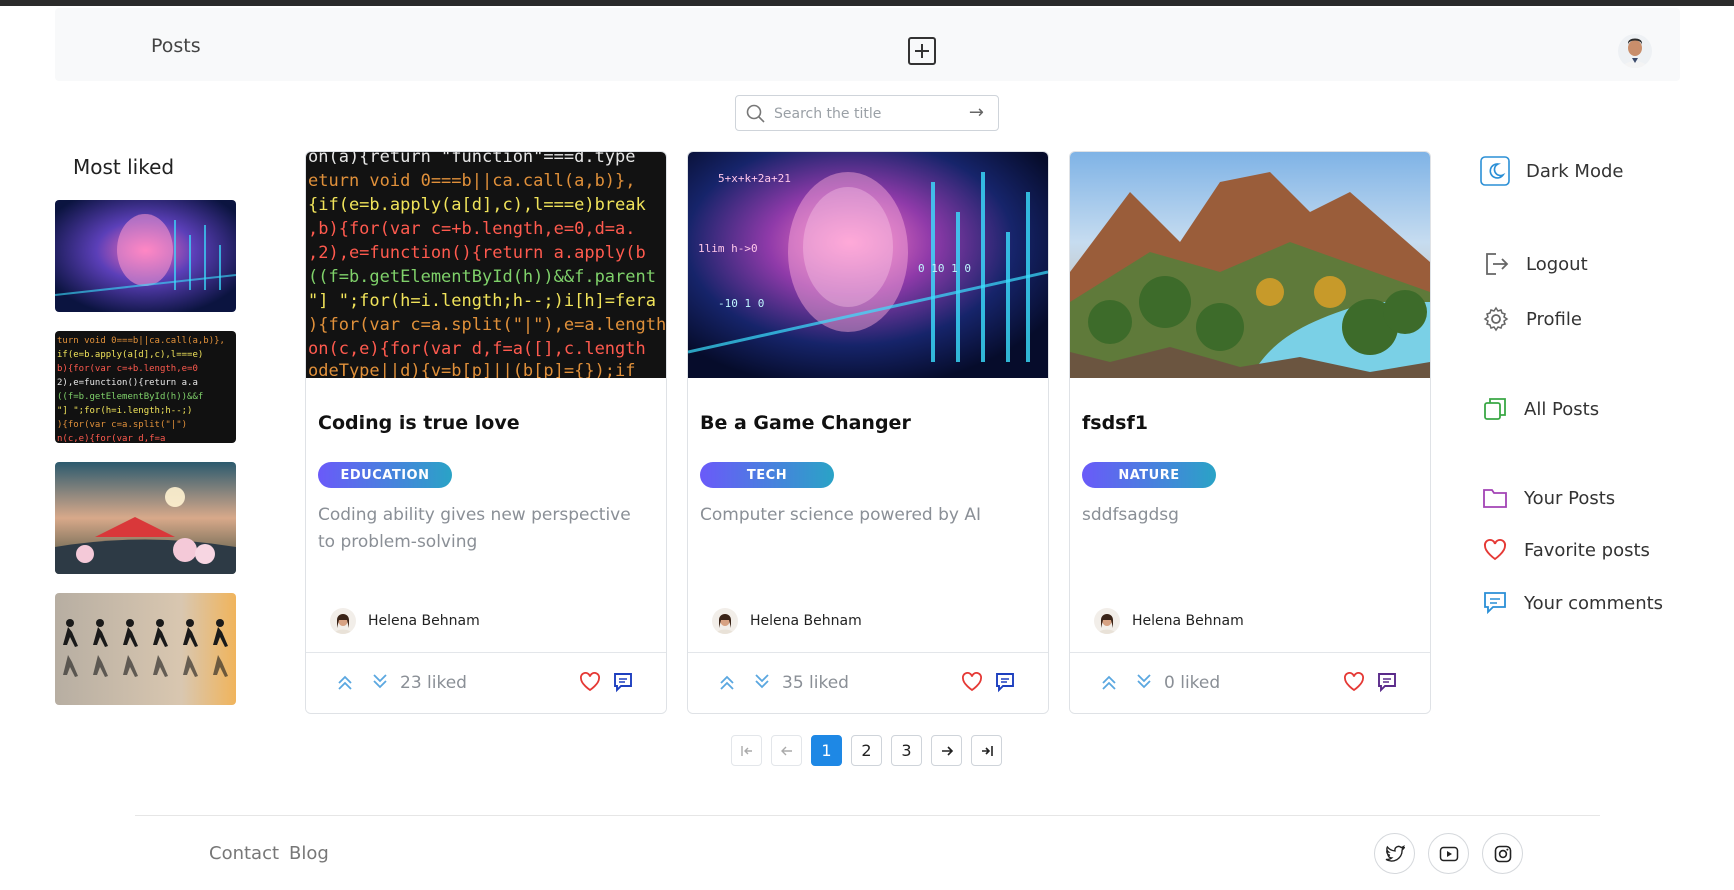 The width and height of the screenshot is (1734, 890). Describe the element at coordinates (1495, 409) in the screenshot. I see `files-icon` at that location.